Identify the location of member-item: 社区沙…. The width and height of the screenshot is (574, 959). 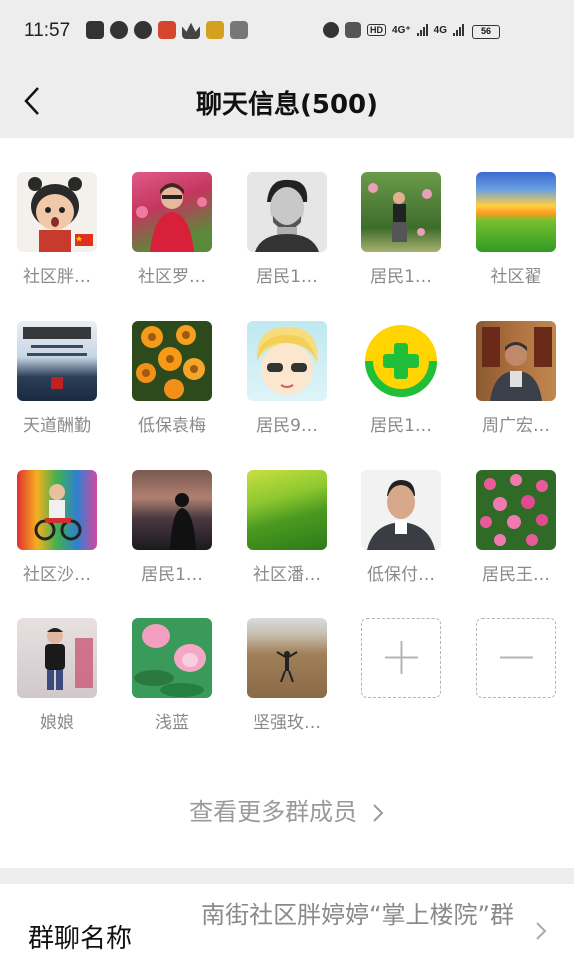
(57, 527).